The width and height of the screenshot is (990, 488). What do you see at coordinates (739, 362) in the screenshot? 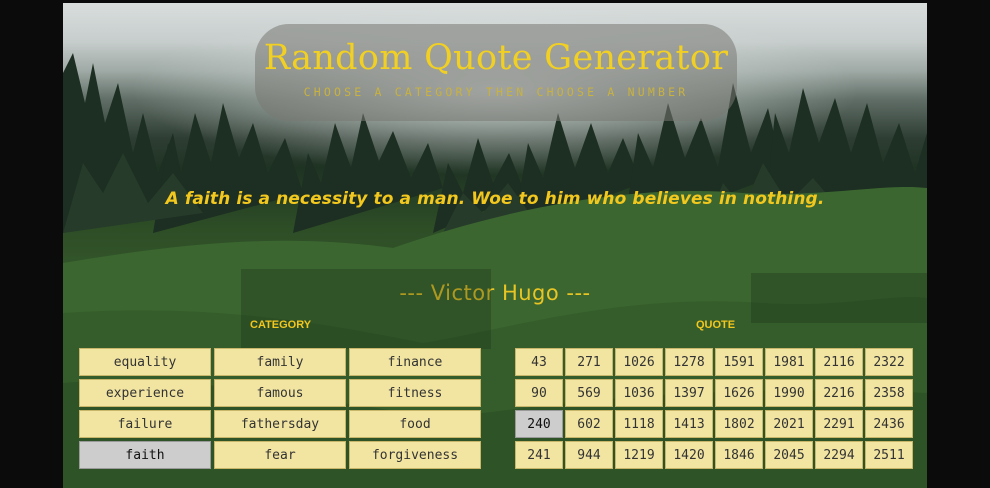
I see `quote-number-button-1591: 1591` at bounding box center [739, 362].